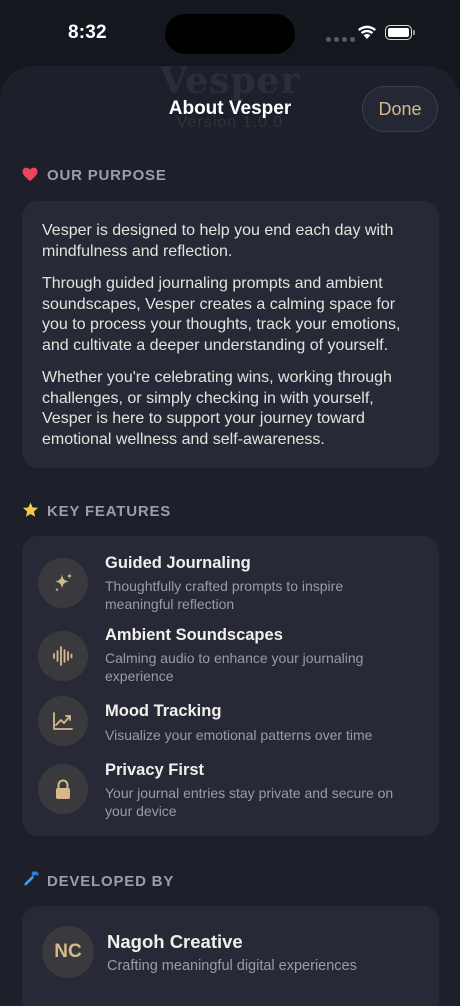  Describe the element at coordinates (63, 656) in the screenshot. I see `waveform-icon` at that location.